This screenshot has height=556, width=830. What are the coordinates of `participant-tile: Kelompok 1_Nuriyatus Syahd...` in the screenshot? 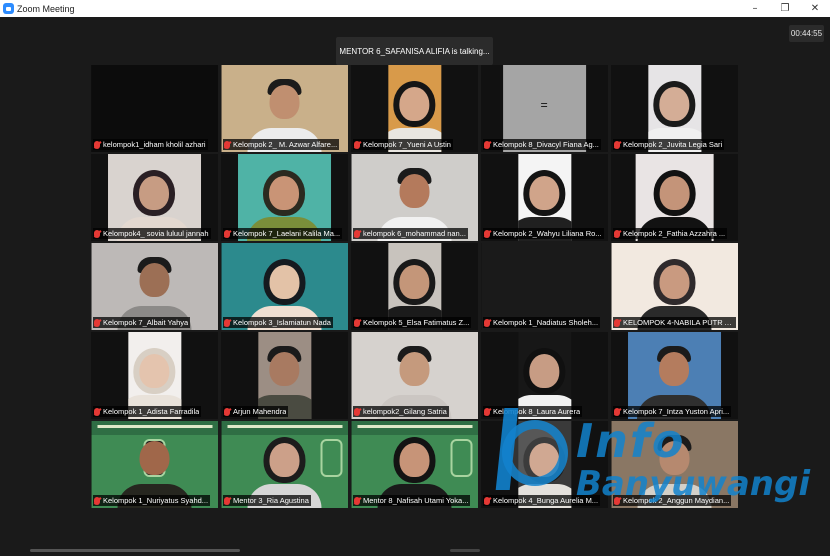 It's located at (154, 464).